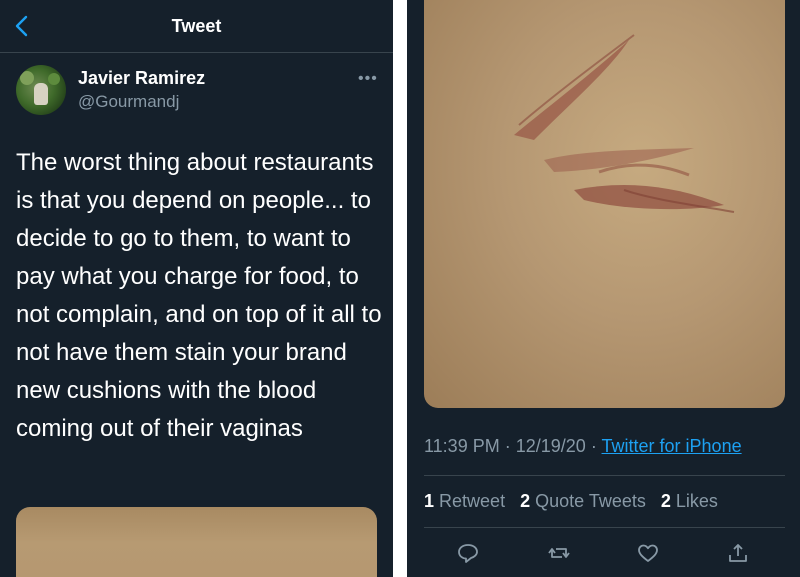 This screenshot has height=577, width=800. I want to click on stats-row: 1 Retweet 2 Quote Tweets 2 Likes, so click(571, 501).